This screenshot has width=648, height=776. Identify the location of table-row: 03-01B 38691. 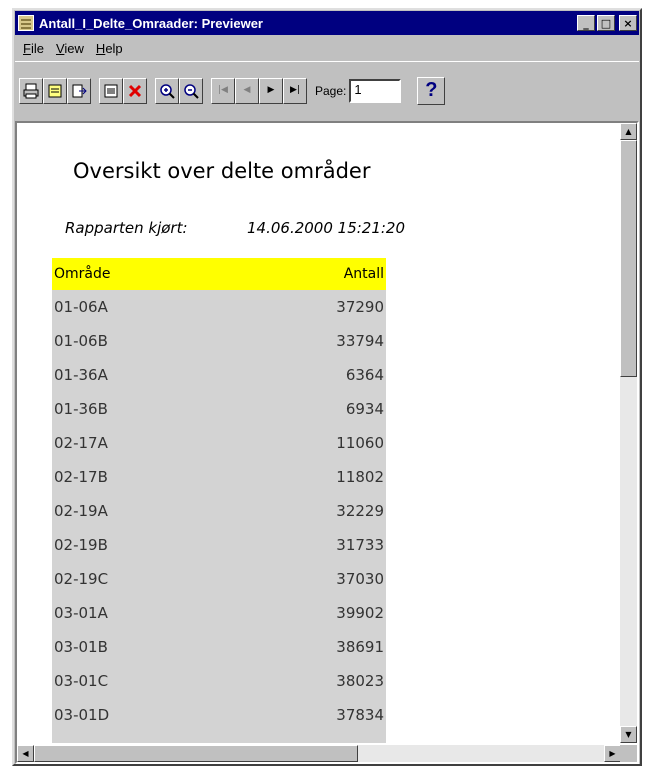
(219, 647).